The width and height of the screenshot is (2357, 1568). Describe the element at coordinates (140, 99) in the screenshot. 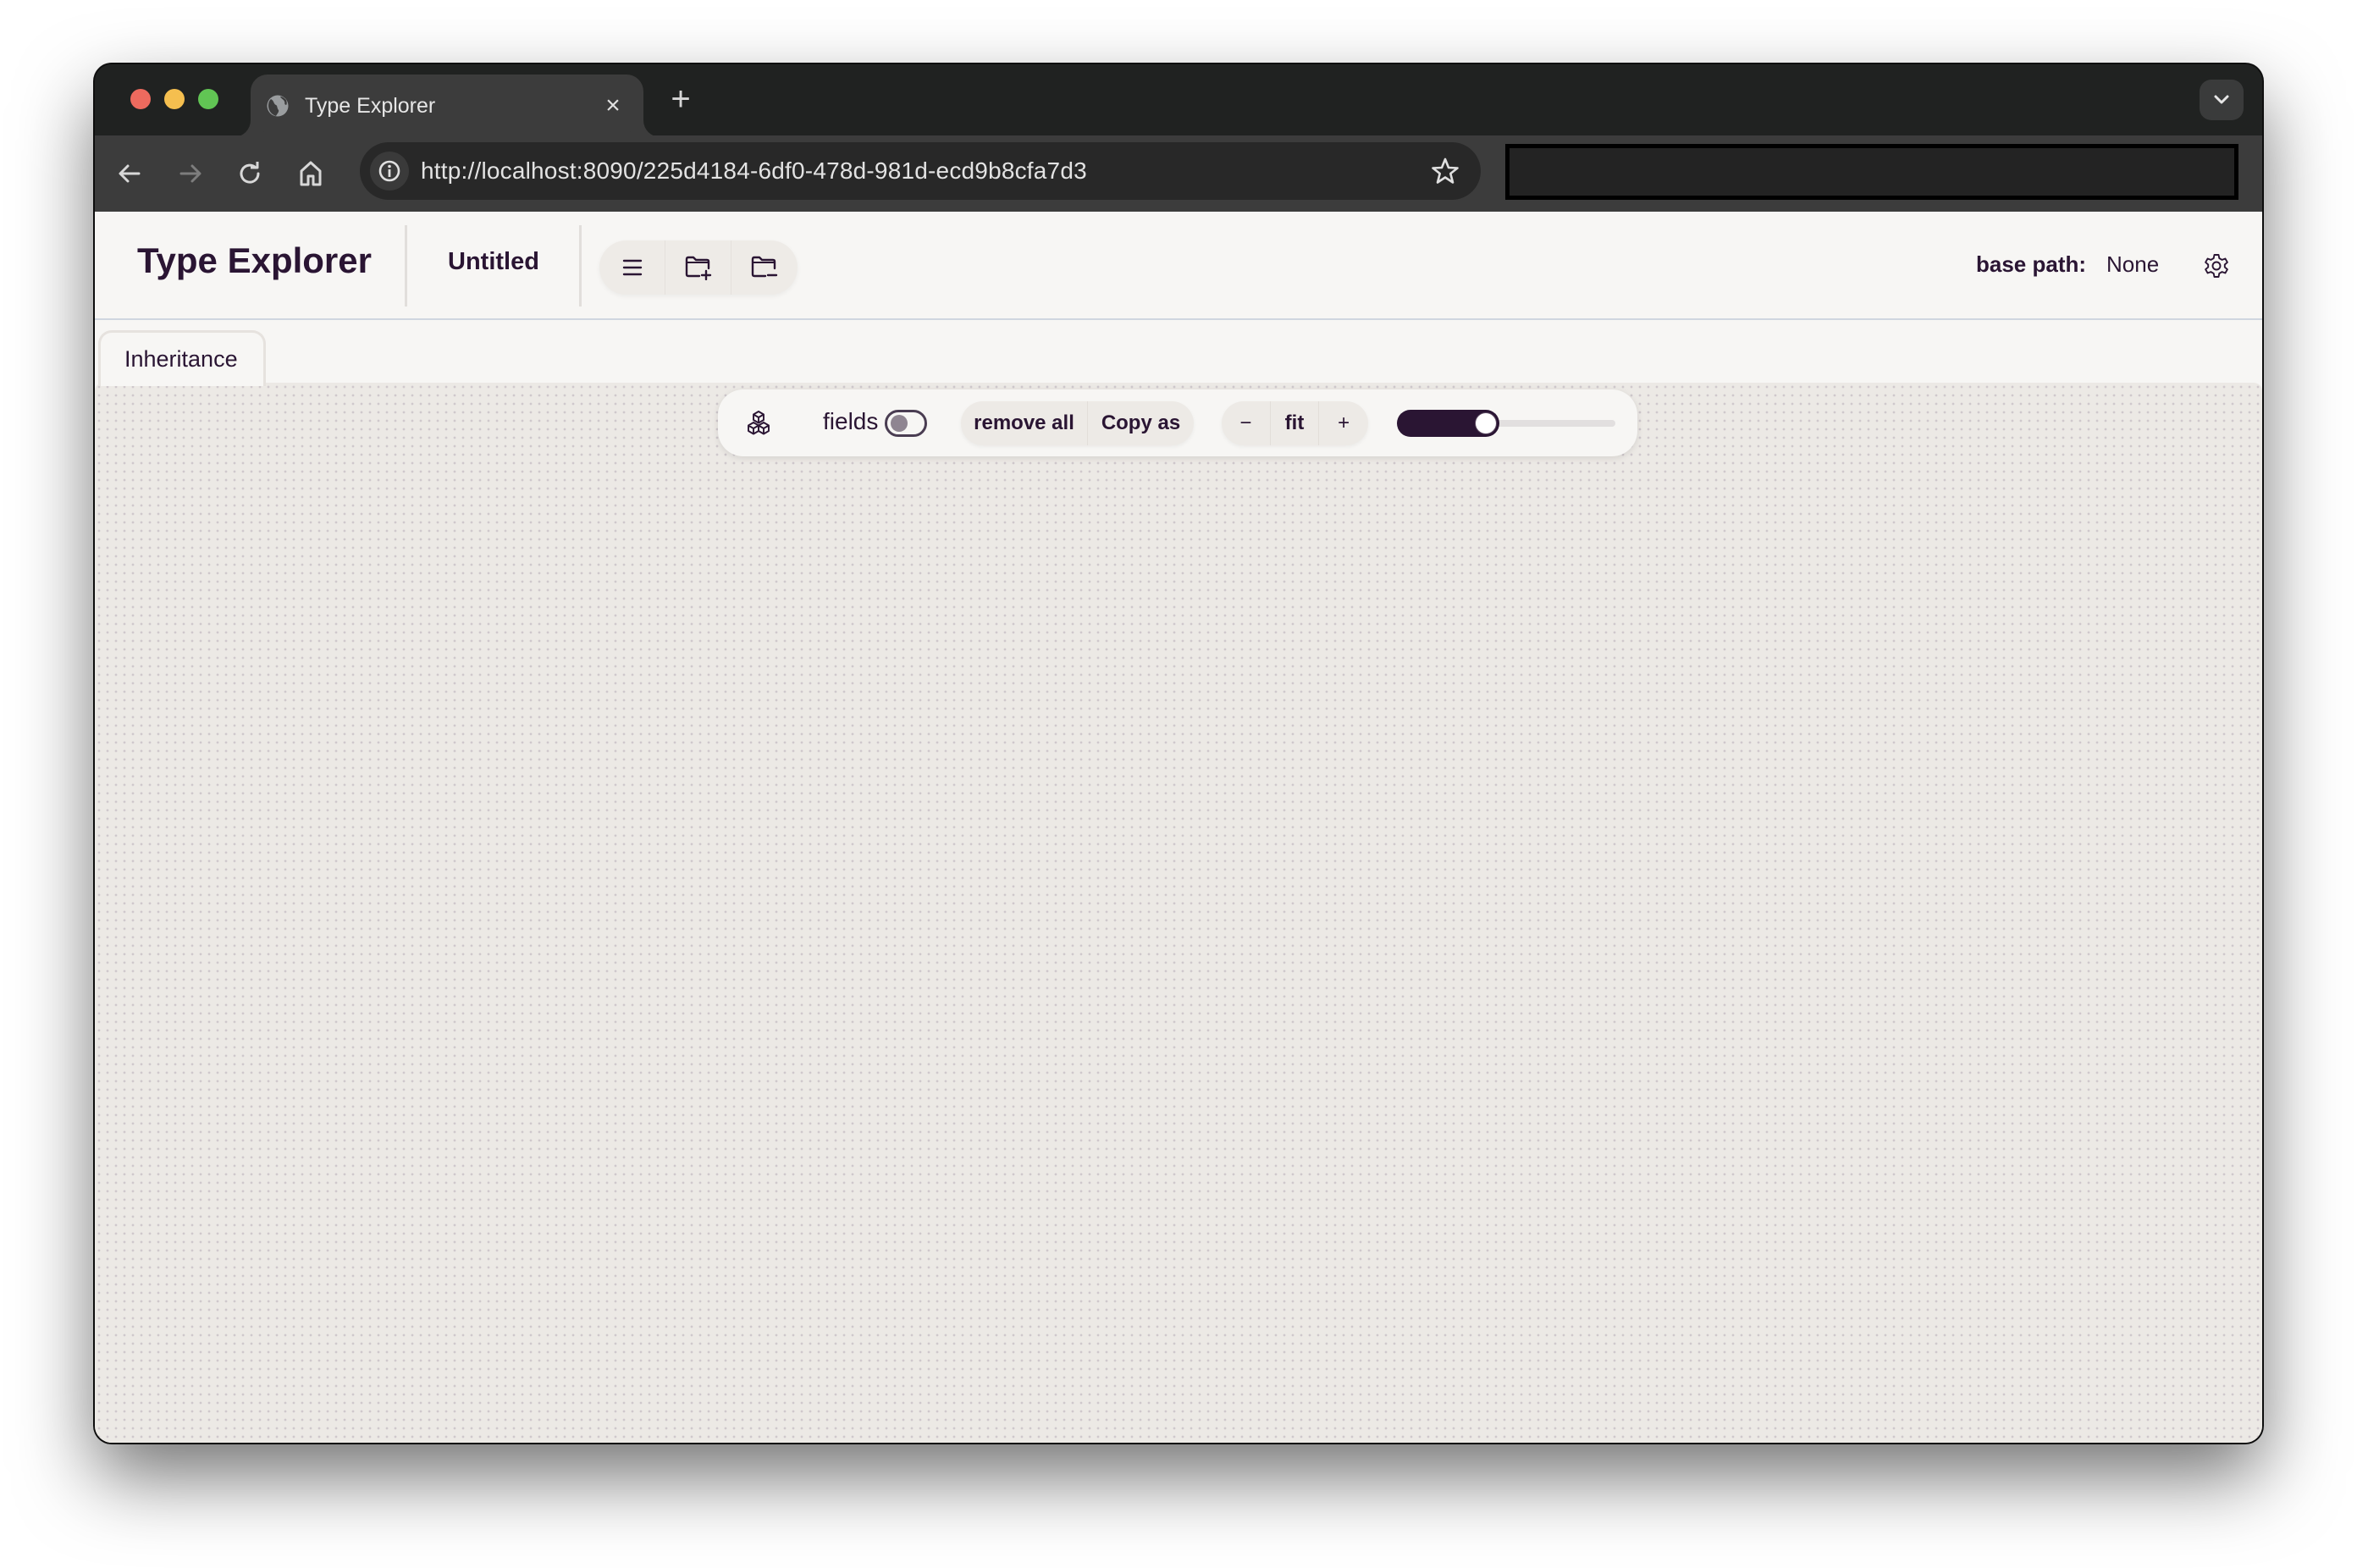

I see `window-close-button` at that location.